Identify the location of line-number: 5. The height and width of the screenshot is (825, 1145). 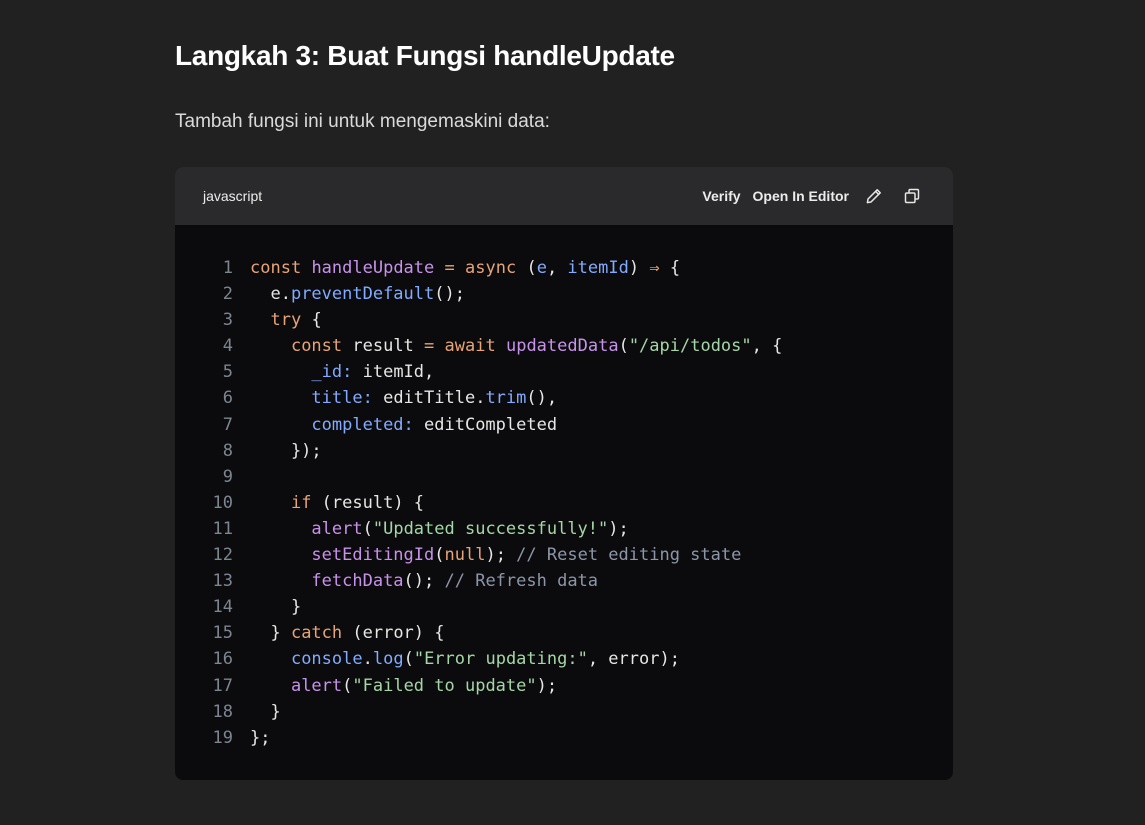
(227, 372).